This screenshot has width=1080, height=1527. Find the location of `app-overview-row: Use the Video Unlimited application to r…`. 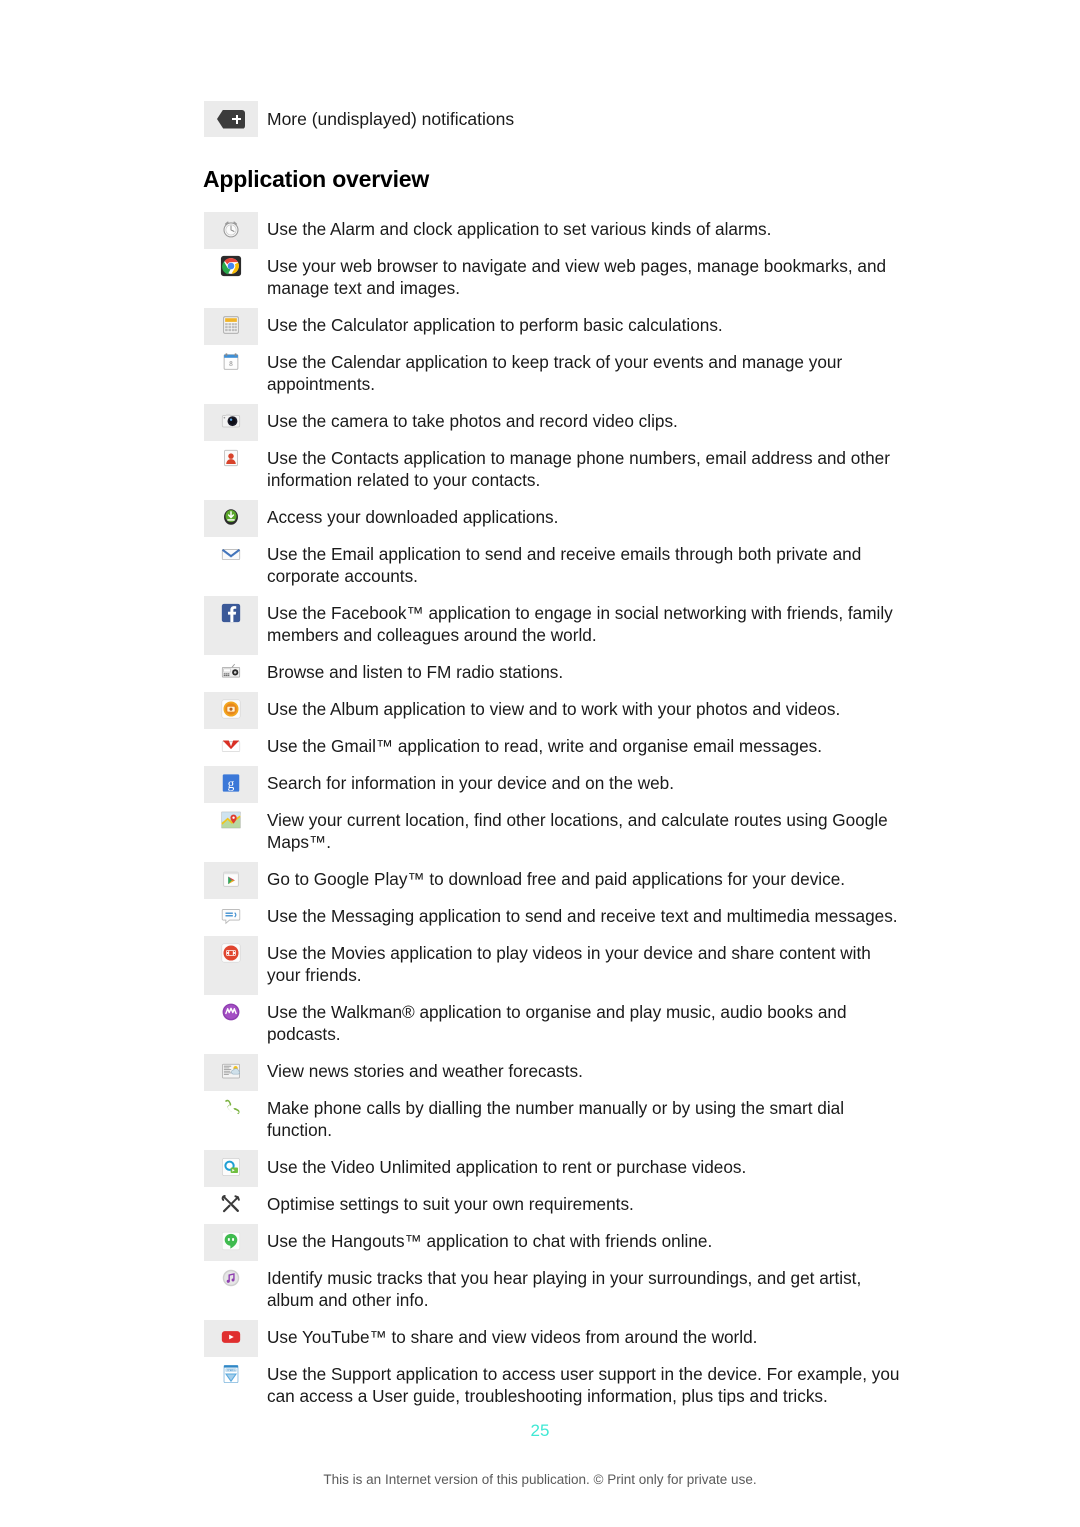

app-overview-row: Use the Video Unlimited application to r… is located at coordinates (554, 1168).